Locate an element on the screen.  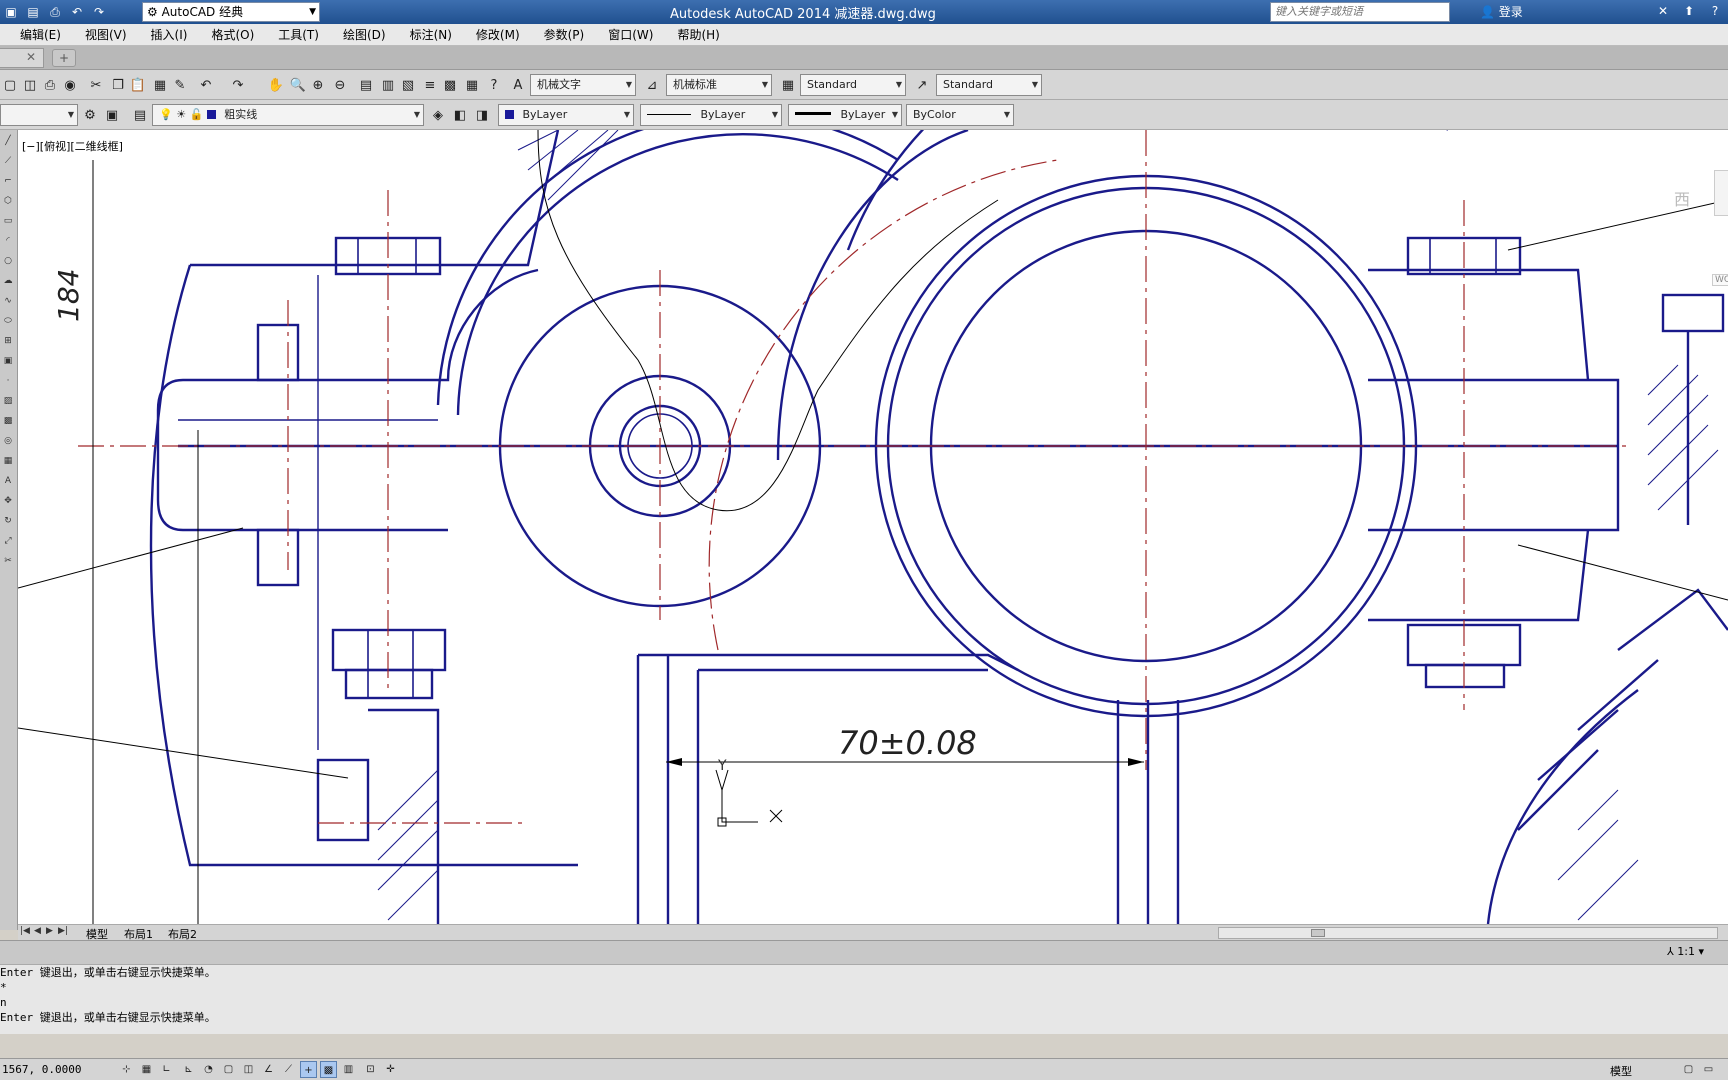
layer-select: 💡 ☀ 🔓 粗实线 ▼ is located at coordinates (288, 115).